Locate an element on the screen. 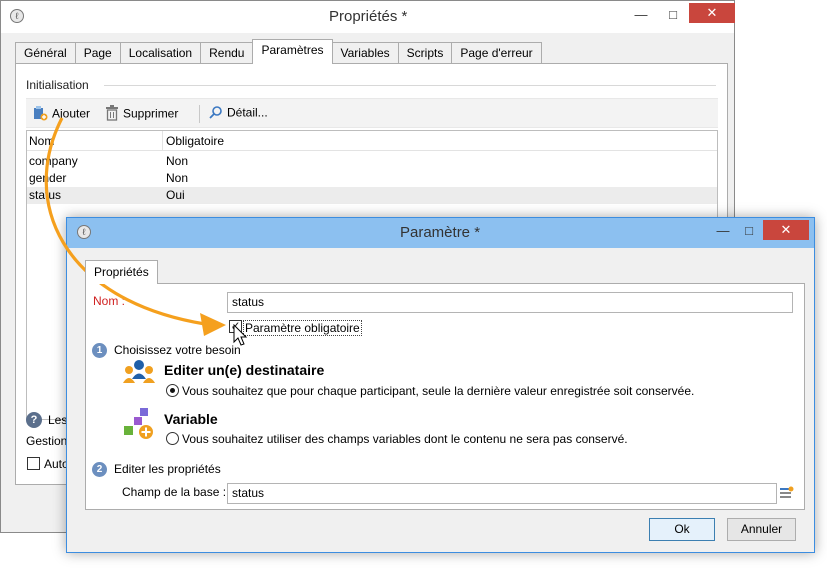 This screenshot has width=827, height=576. mandatory-label: Paramètre obligatoire is located at coordinates (302, 328).